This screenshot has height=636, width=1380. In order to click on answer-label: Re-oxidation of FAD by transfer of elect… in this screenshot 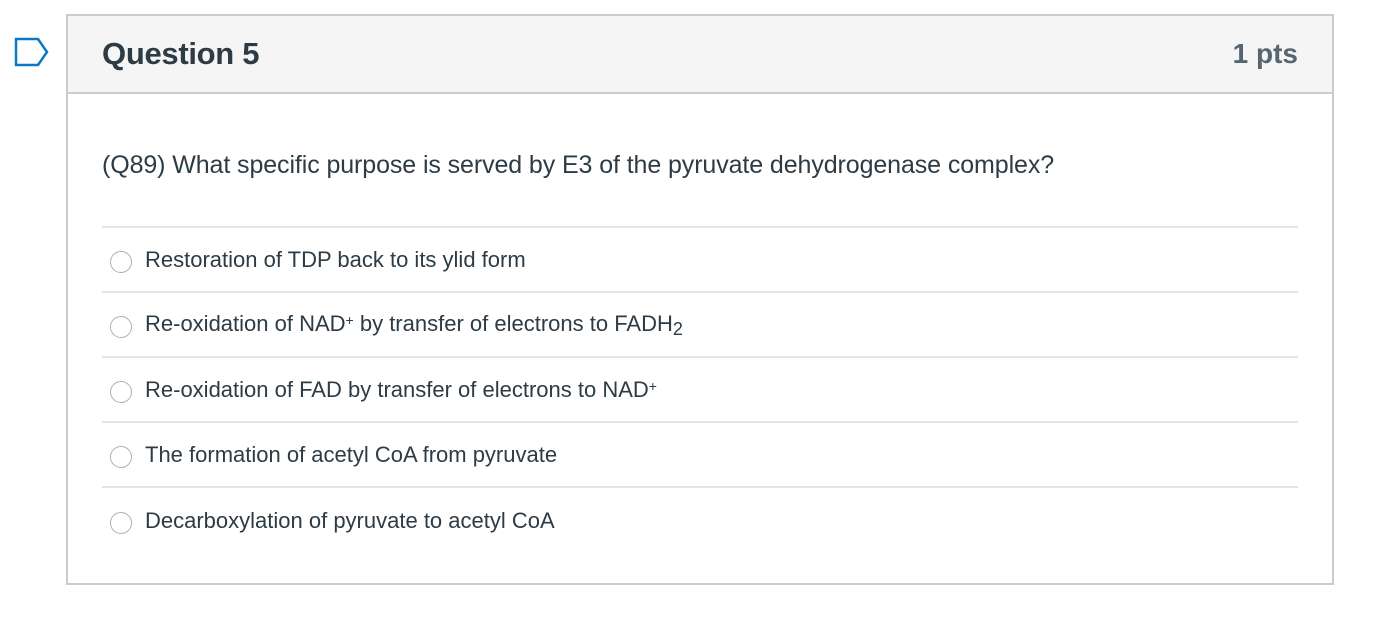, I will do `click(401, 390)`.